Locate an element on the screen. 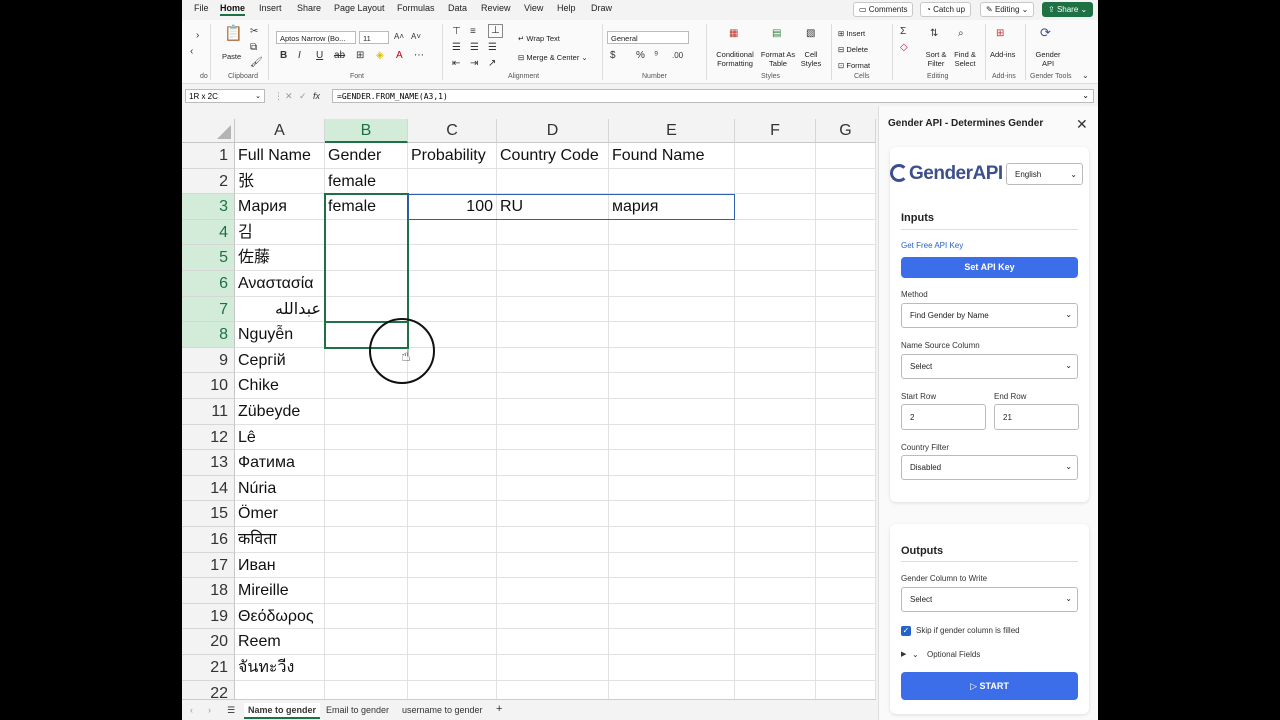 The height and width of the screenshot is (720, 1280). menu-formulas: Formulas is located at coordinates (416, 8).